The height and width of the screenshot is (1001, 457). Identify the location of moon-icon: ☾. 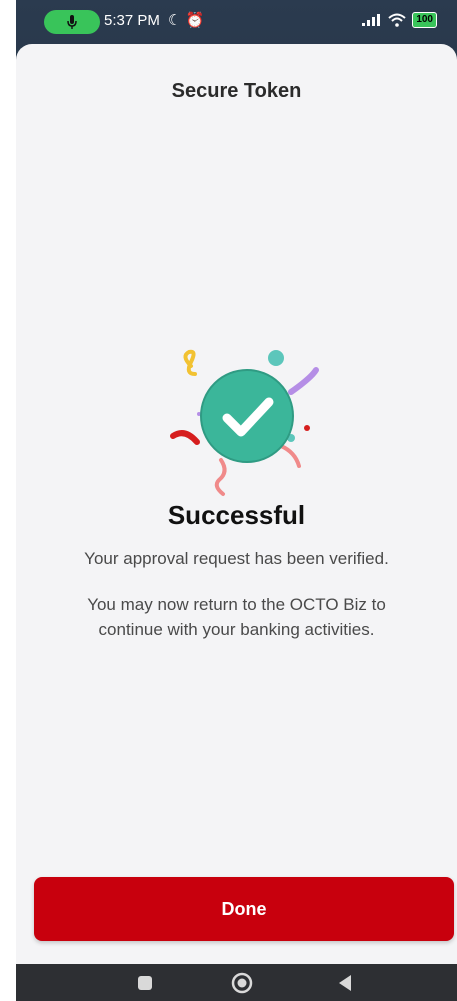
(177, 20).